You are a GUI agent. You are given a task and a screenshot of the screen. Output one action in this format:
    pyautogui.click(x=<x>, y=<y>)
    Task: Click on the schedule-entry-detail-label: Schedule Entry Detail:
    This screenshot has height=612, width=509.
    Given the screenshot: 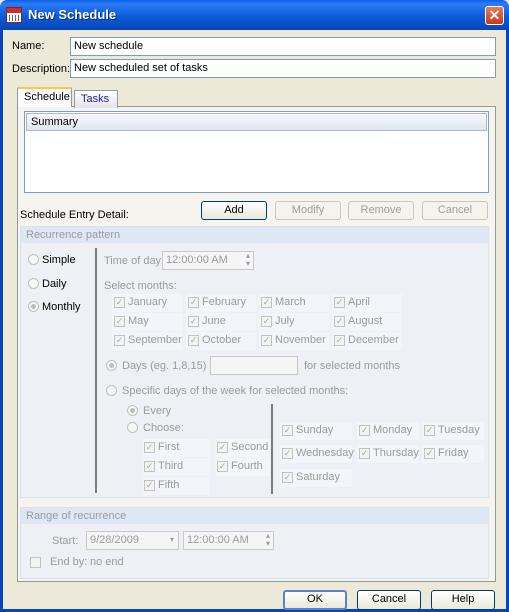 What is the action you would take?
    pyautogui.click(x=74, y=215)
    